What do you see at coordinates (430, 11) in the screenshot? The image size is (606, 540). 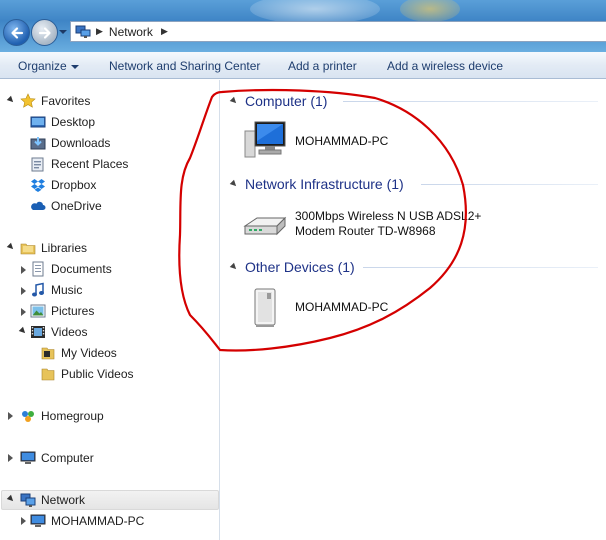 I see `background-glow` at bounding box center [430, 11].